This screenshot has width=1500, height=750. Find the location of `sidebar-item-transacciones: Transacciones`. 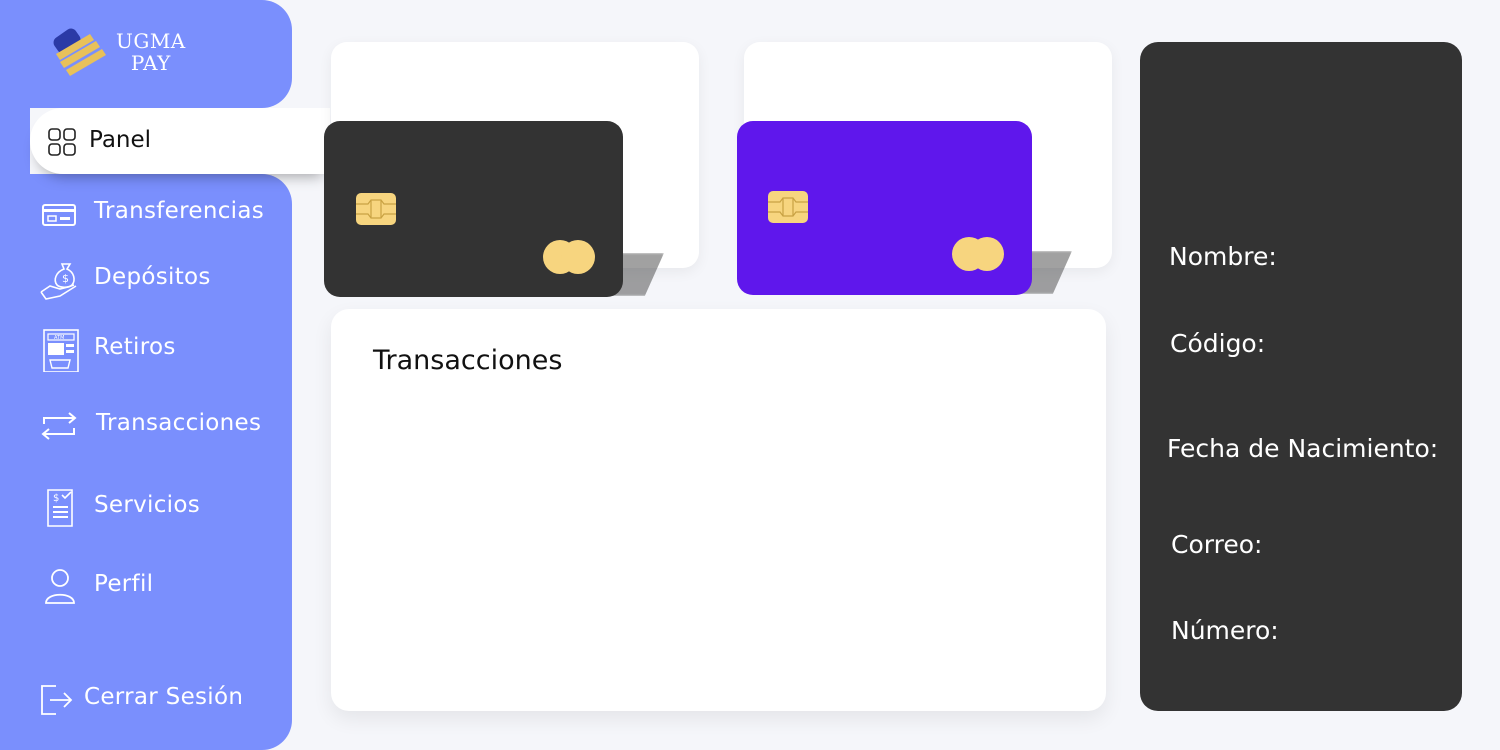

sidebar-item-transacciones: Transacciones is located at coordinates (163, 424).